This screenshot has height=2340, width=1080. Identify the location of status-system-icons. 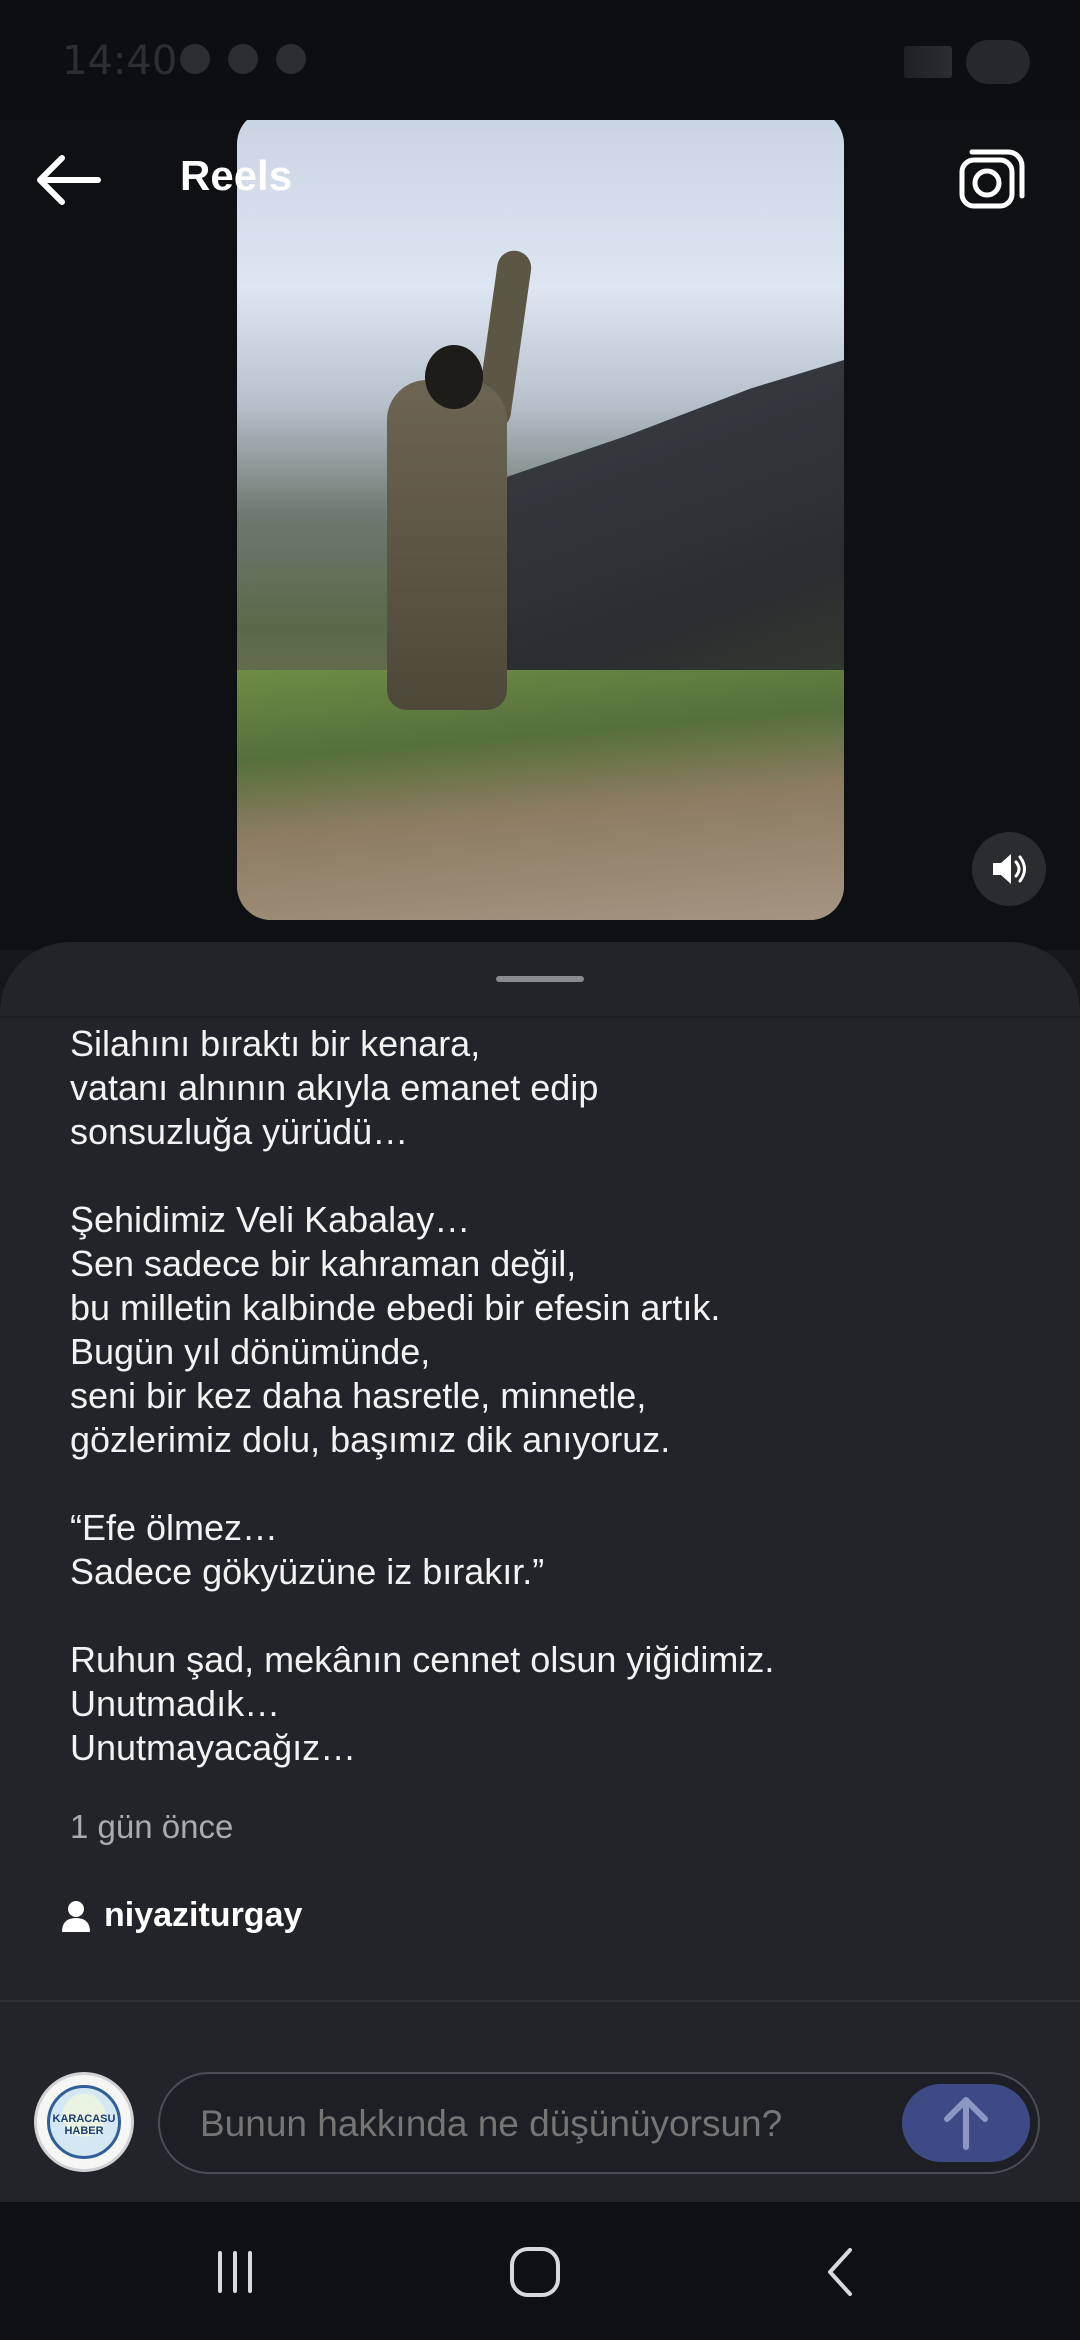
(967, 62).